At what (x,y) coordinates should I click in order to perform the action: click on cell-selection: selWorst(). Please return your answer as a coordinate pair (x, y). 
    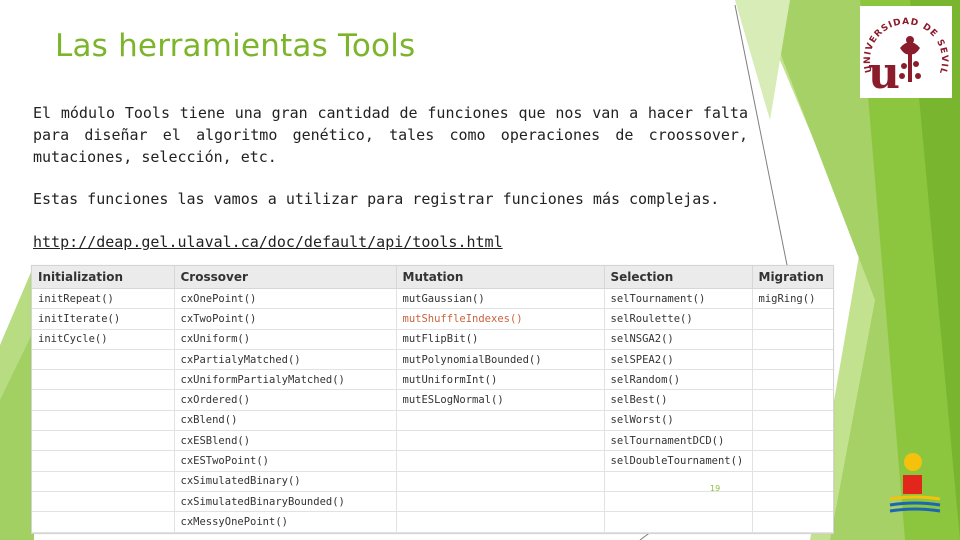
    Looking at the image, I should click on (678, 421).